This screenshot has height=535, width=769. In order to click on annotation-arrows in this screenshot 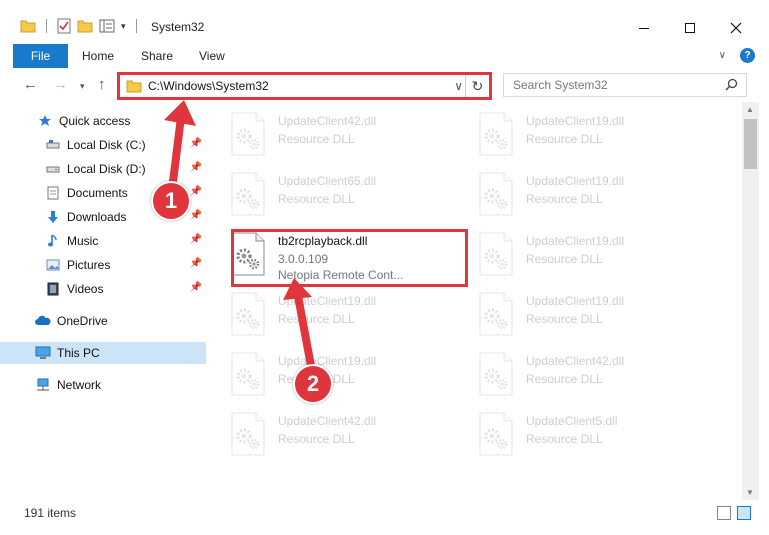, I will do `click(239, 235)`.